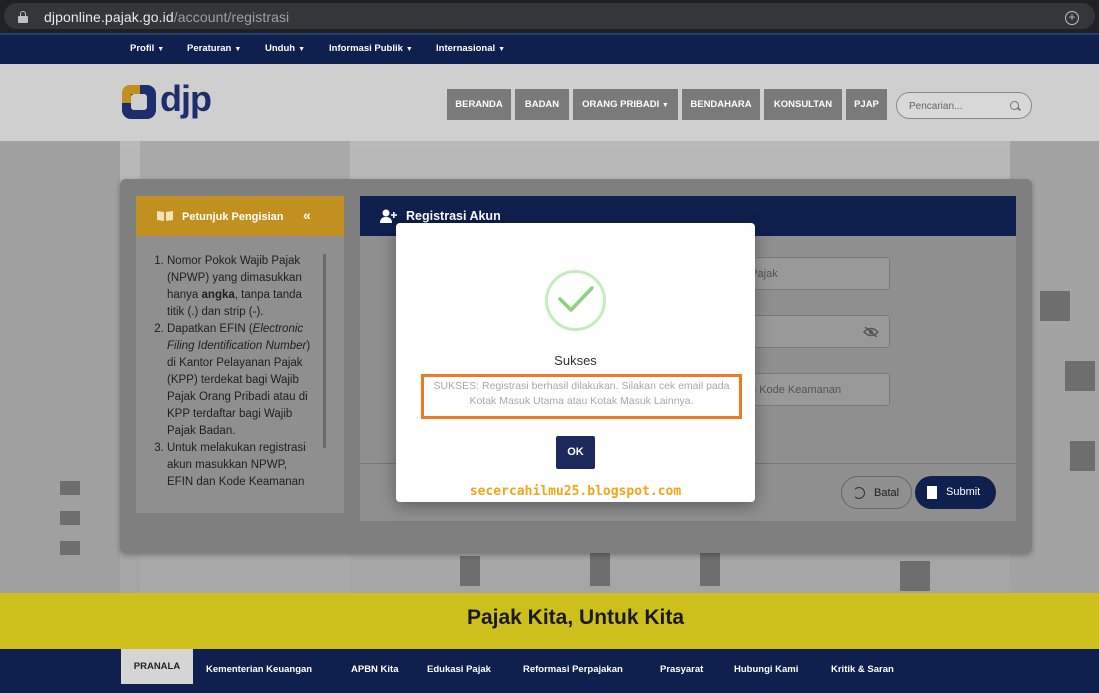  Describe the element at coordinates (453, 216) in the screenshot. I see `registration-title: Registrasi Akun` at that location.